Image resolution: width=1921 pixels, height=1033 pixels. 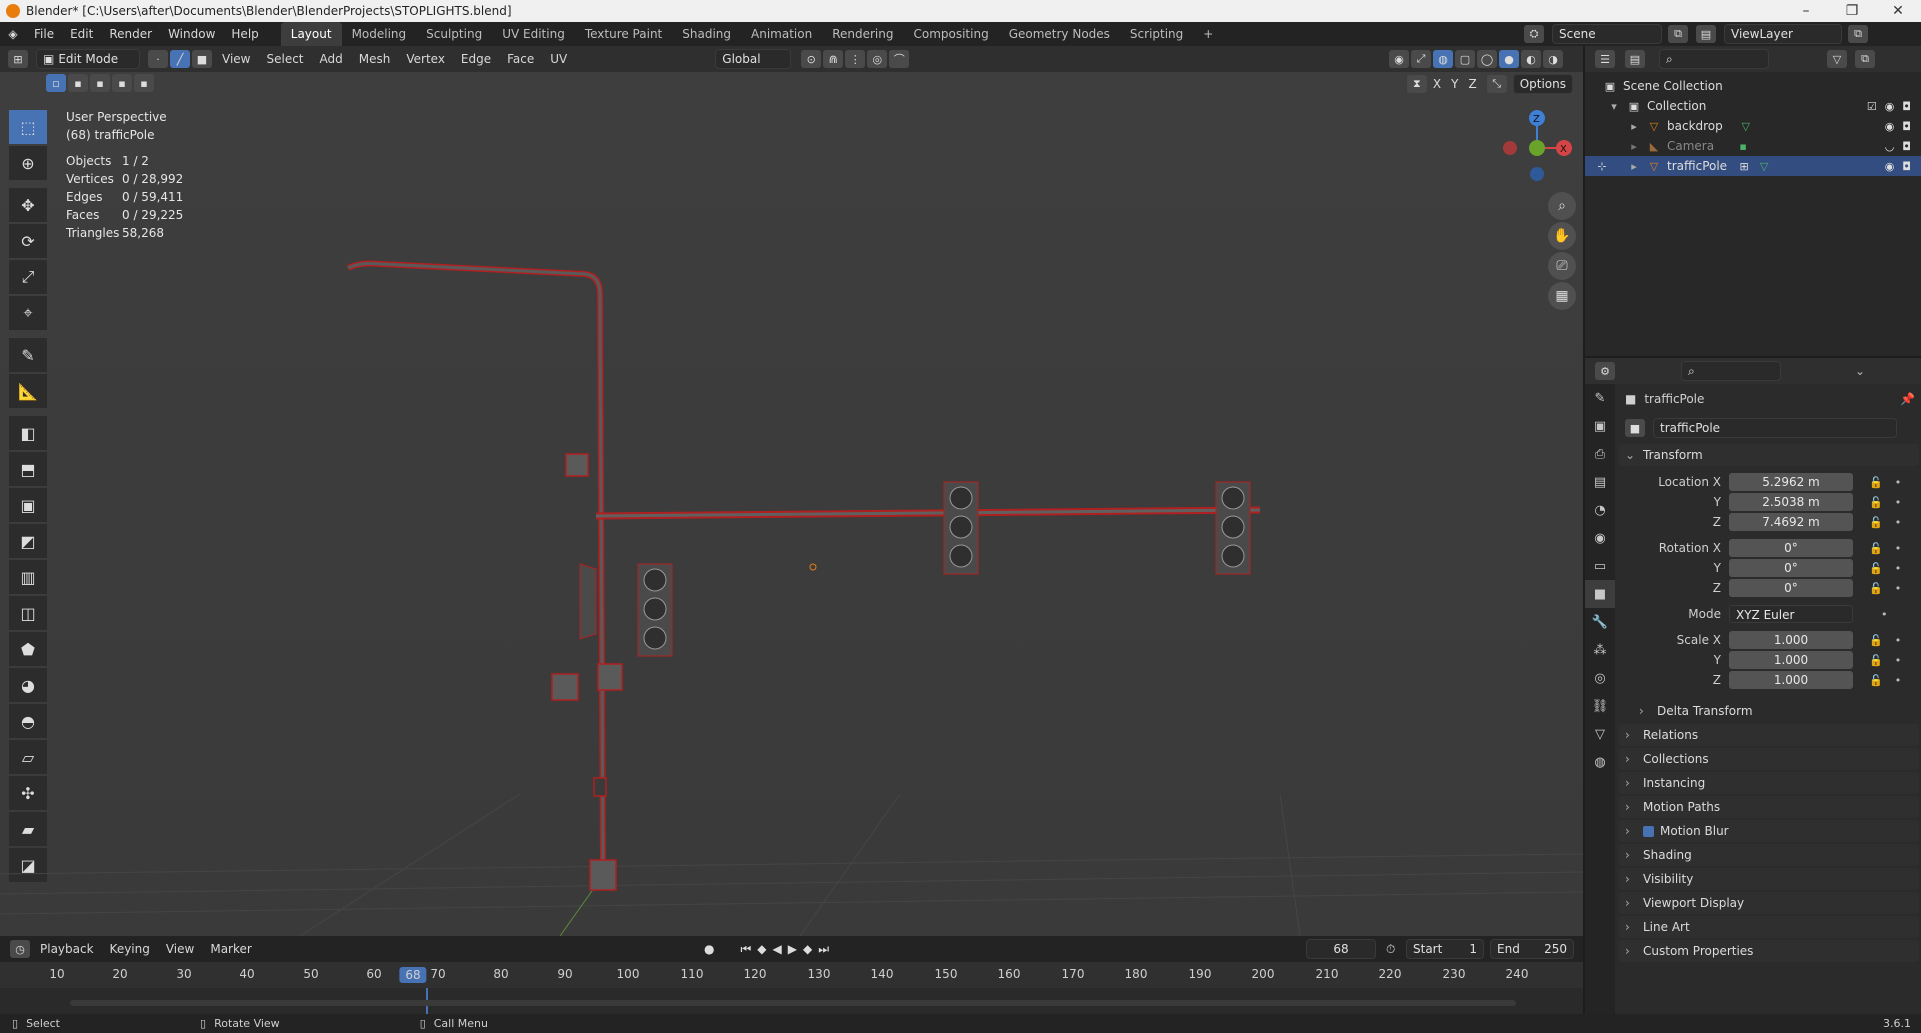 I want to click on view-layer-icon: ▤, so click(x=1706, y=34).